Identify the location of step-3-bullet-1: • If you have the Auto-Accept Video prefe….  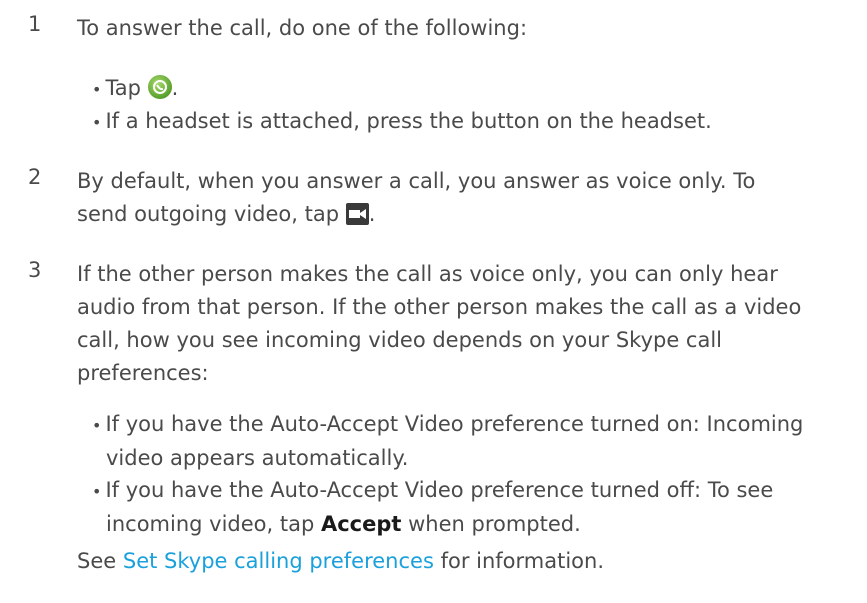
(448, 441).